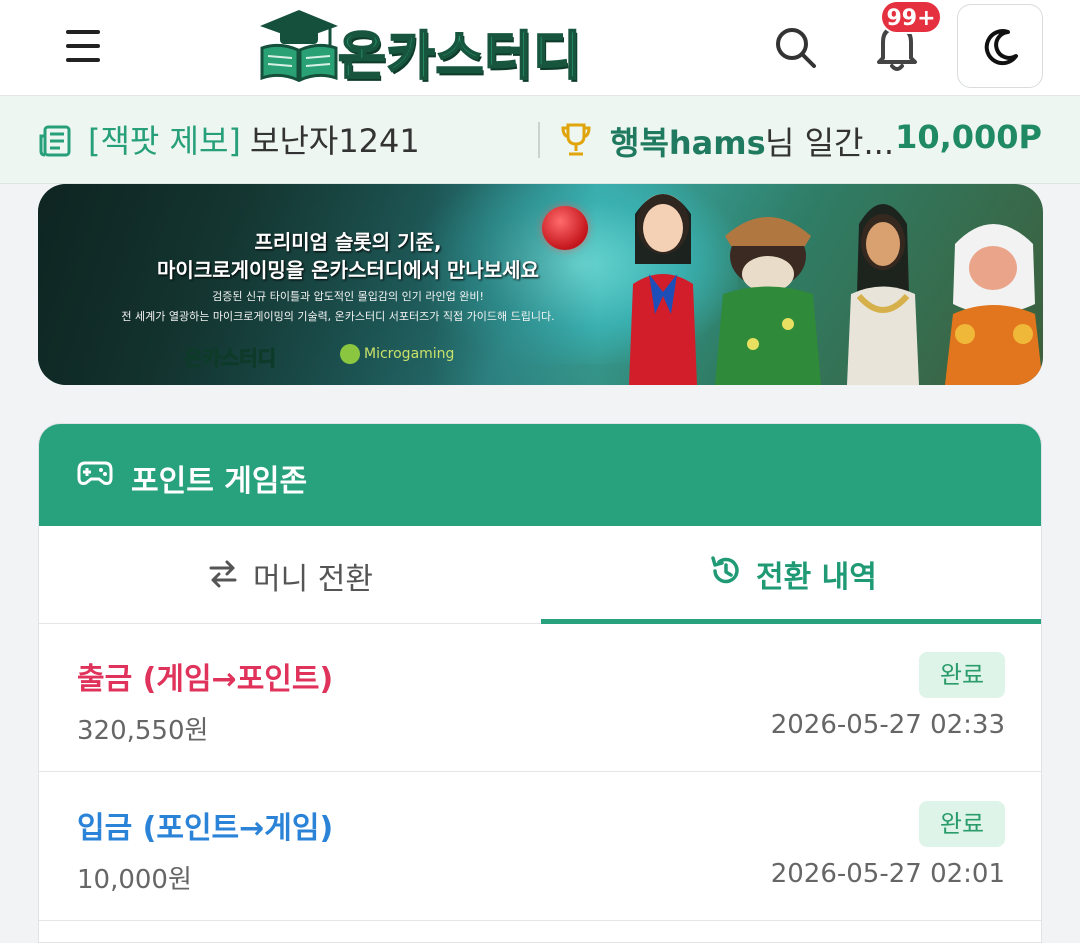 This screenshot has width=1080, height=943. What do you see at coordinates (540, 475) in the screenshot?
I see `zone-header: 포인트 게임존` at bounding box center [540, 475].